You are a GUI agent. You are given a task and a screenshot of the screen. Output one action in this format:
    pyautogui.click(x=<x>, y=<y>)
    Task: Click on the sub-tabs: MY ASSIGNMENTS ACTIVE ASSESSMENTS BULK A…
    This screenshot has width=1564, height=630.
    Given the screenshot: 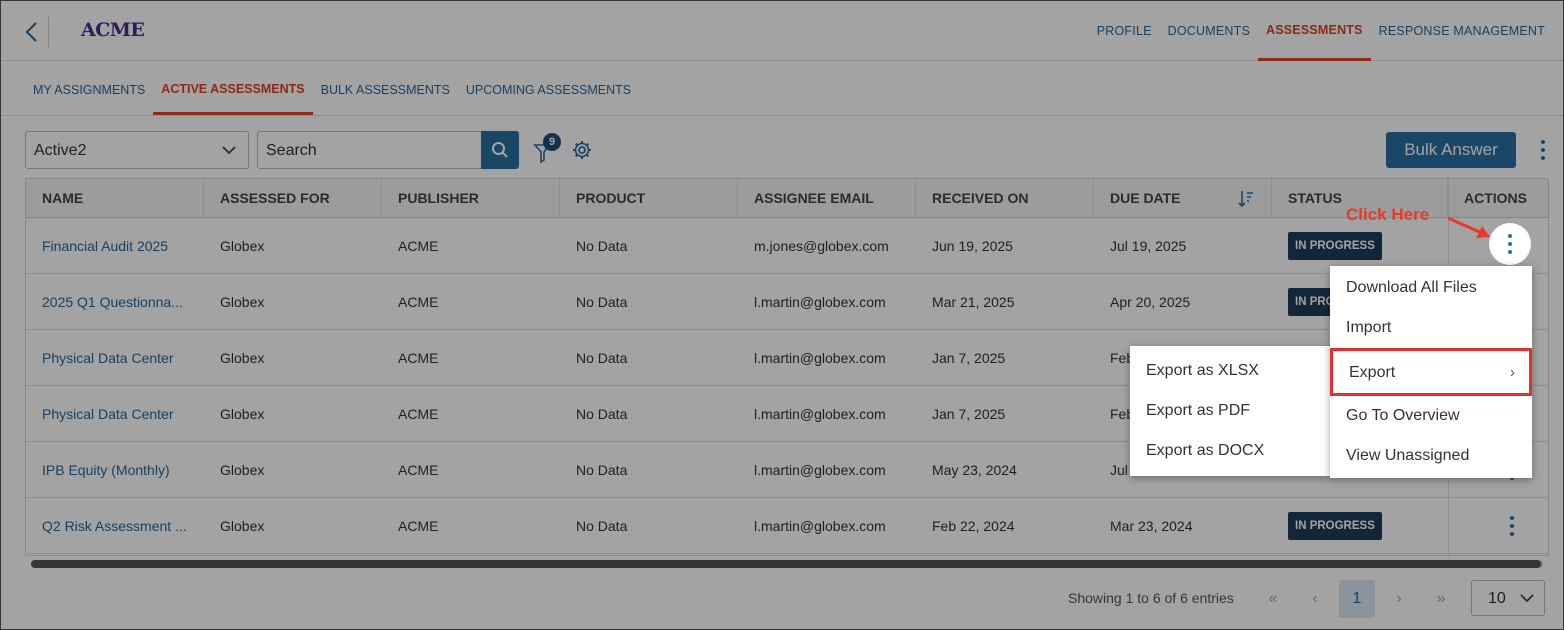 What is the action you would take?
    pyautogui.click(x=332, y=90)
    